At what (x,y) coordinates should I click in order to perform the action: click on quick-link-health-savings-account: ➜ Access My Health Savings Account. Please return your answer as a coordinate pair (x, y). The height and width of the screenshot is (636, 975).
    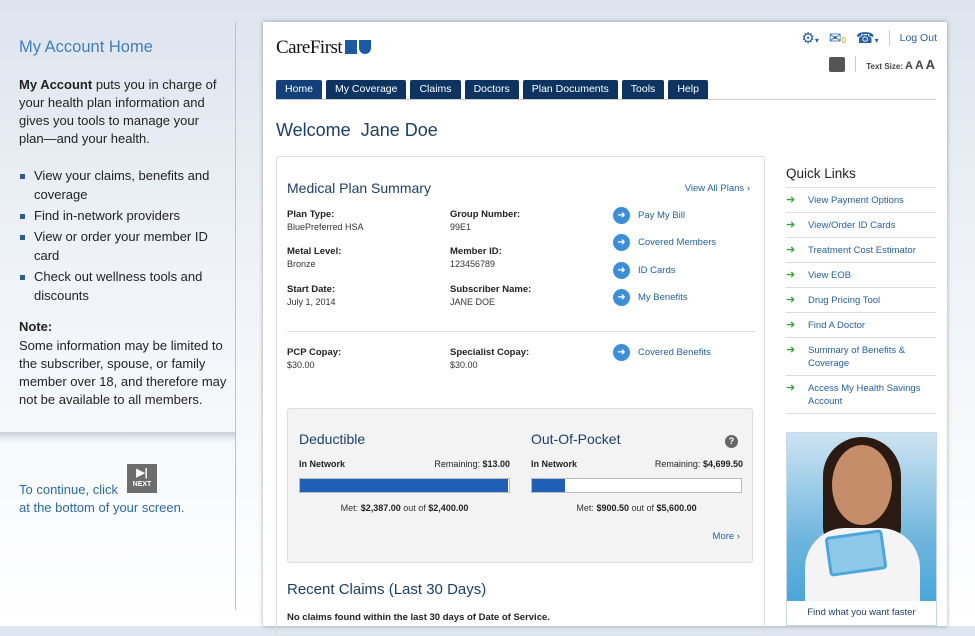
    Looking at the image, I should click on (861, 395).